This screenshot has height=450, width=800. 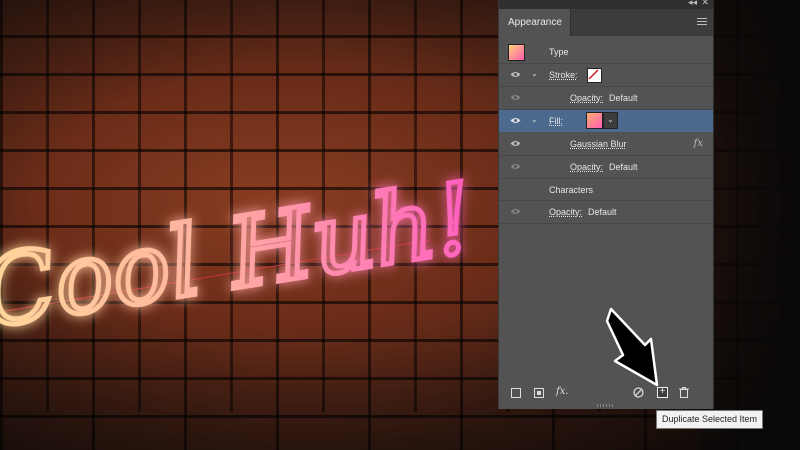 I want to click on fill-visibility-eye-icon, so click(x=515, y=120).